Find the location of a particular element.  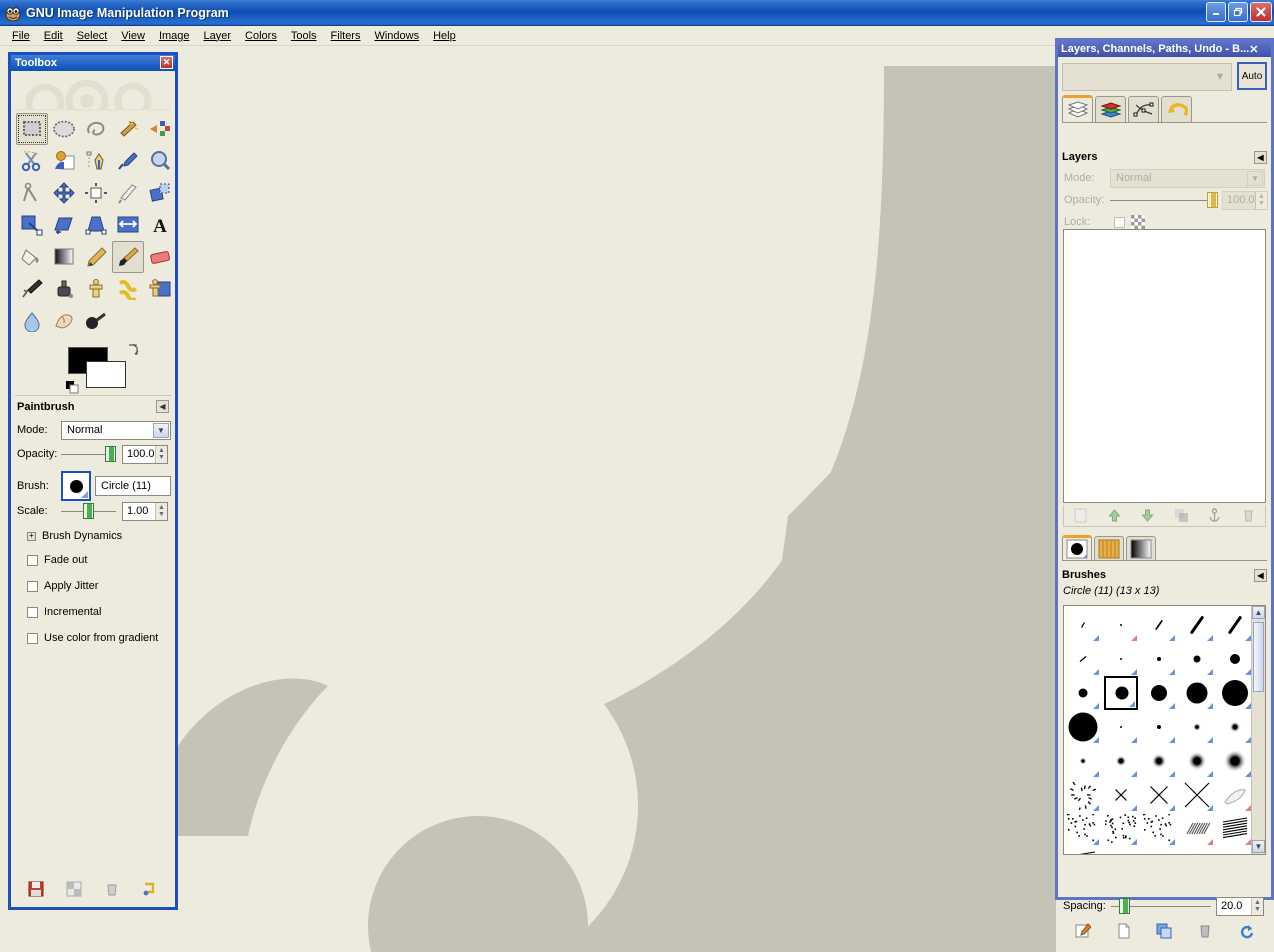

fade-out-checkbox: Fade out is located at coordinates (57, 560).